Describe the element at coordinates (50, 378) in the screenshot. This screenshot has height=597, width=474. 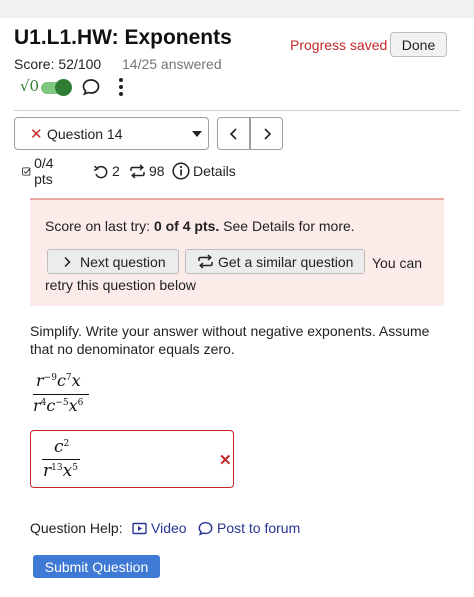
I see `term-exponent: −9` at that location.